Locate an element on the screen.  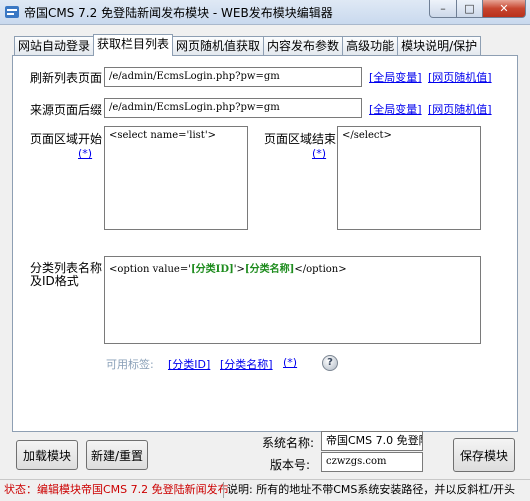
version-label: 版本号: is located at coordinates (290, 465).